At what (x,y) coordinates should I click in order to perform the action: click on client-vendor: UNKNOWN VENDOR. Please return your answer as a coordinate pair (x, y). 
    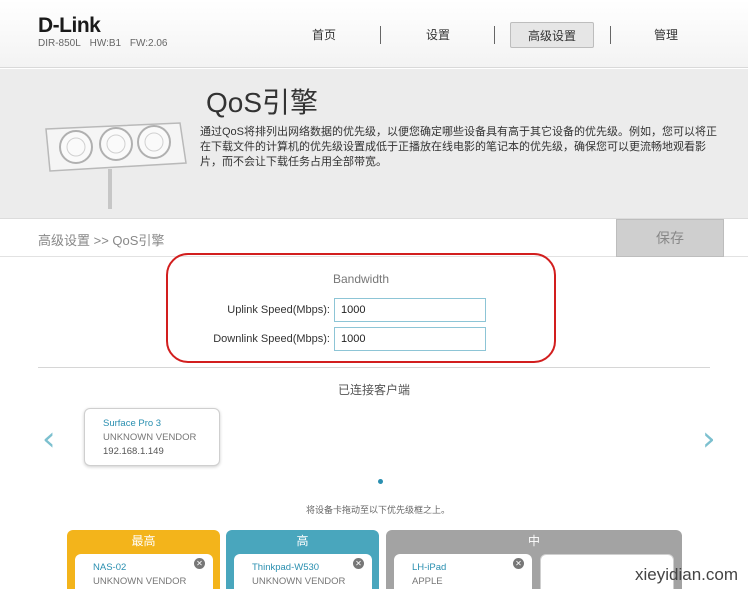
    Looking at the image, I should click on (150, 437).